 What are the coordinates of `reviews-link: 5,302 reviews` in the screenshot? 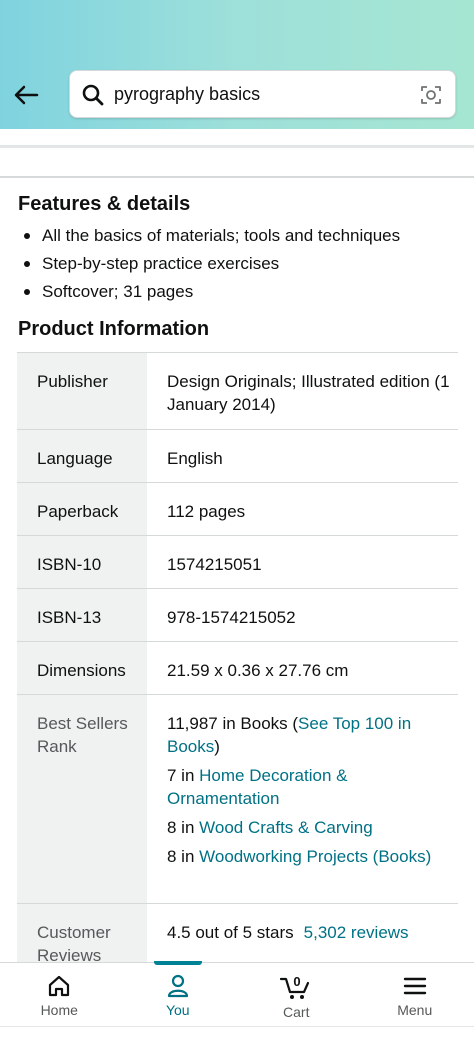 It's located at (356, 932).